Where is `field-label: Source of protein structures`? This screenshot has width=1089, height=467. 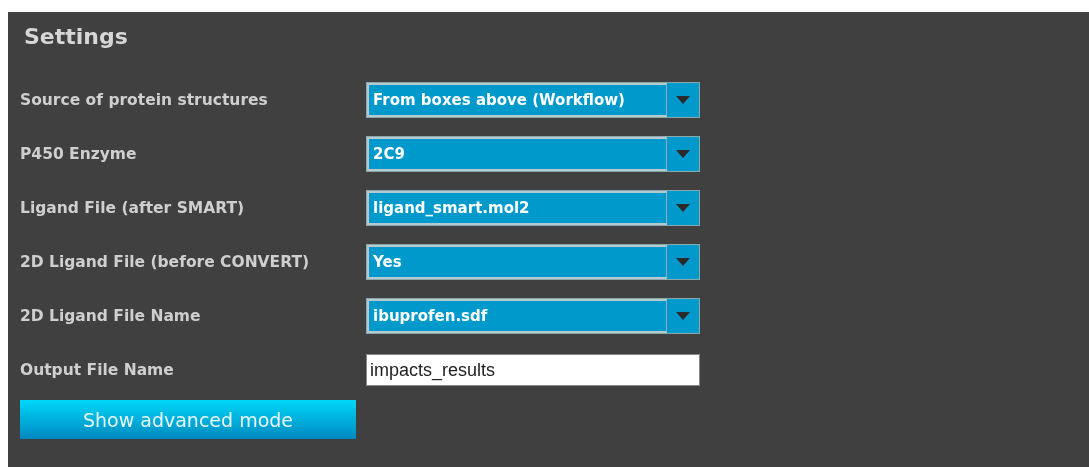 field-label: Source of protein structures is located at coordinates (144, 100).